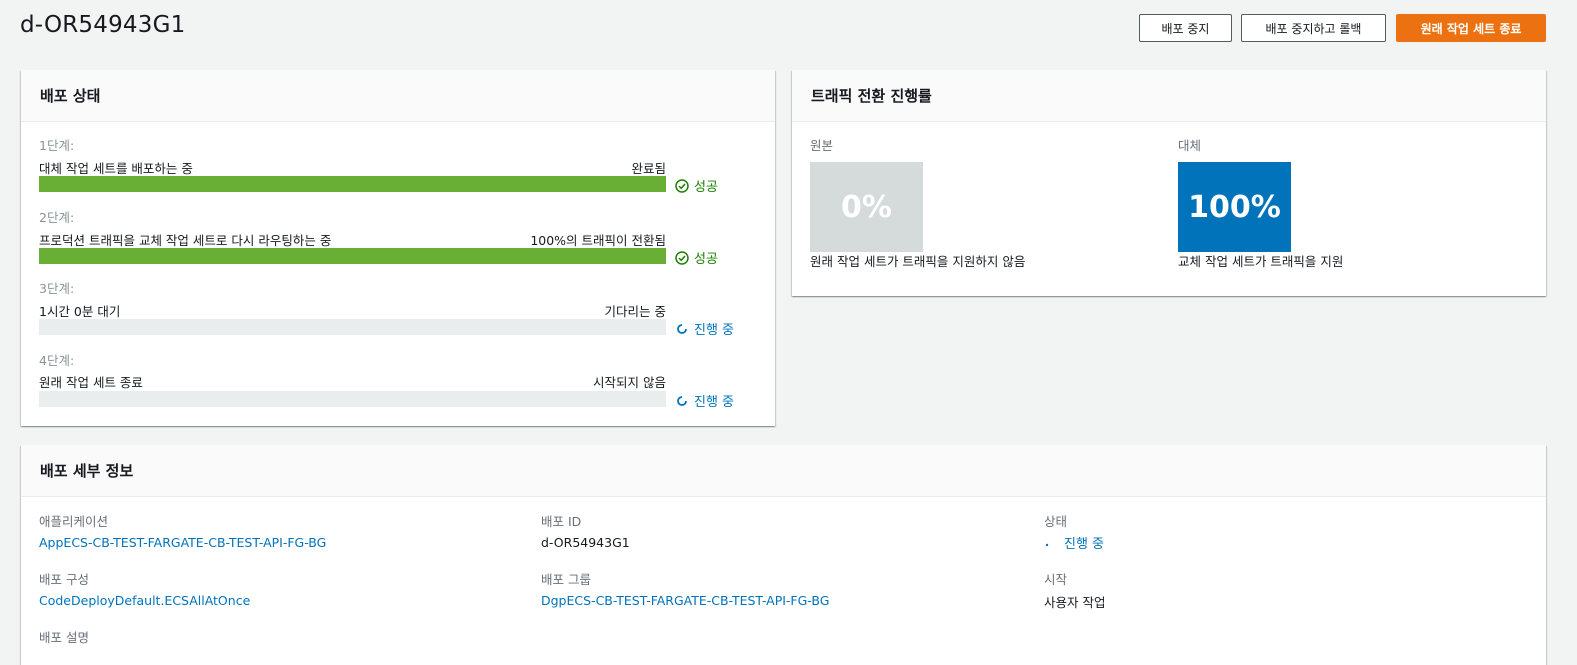  What do you see at coordinates (1234, 207) in the screenshot?
I see `replacement-traffic-tile: 100%` at bounding box center [1234, 207].